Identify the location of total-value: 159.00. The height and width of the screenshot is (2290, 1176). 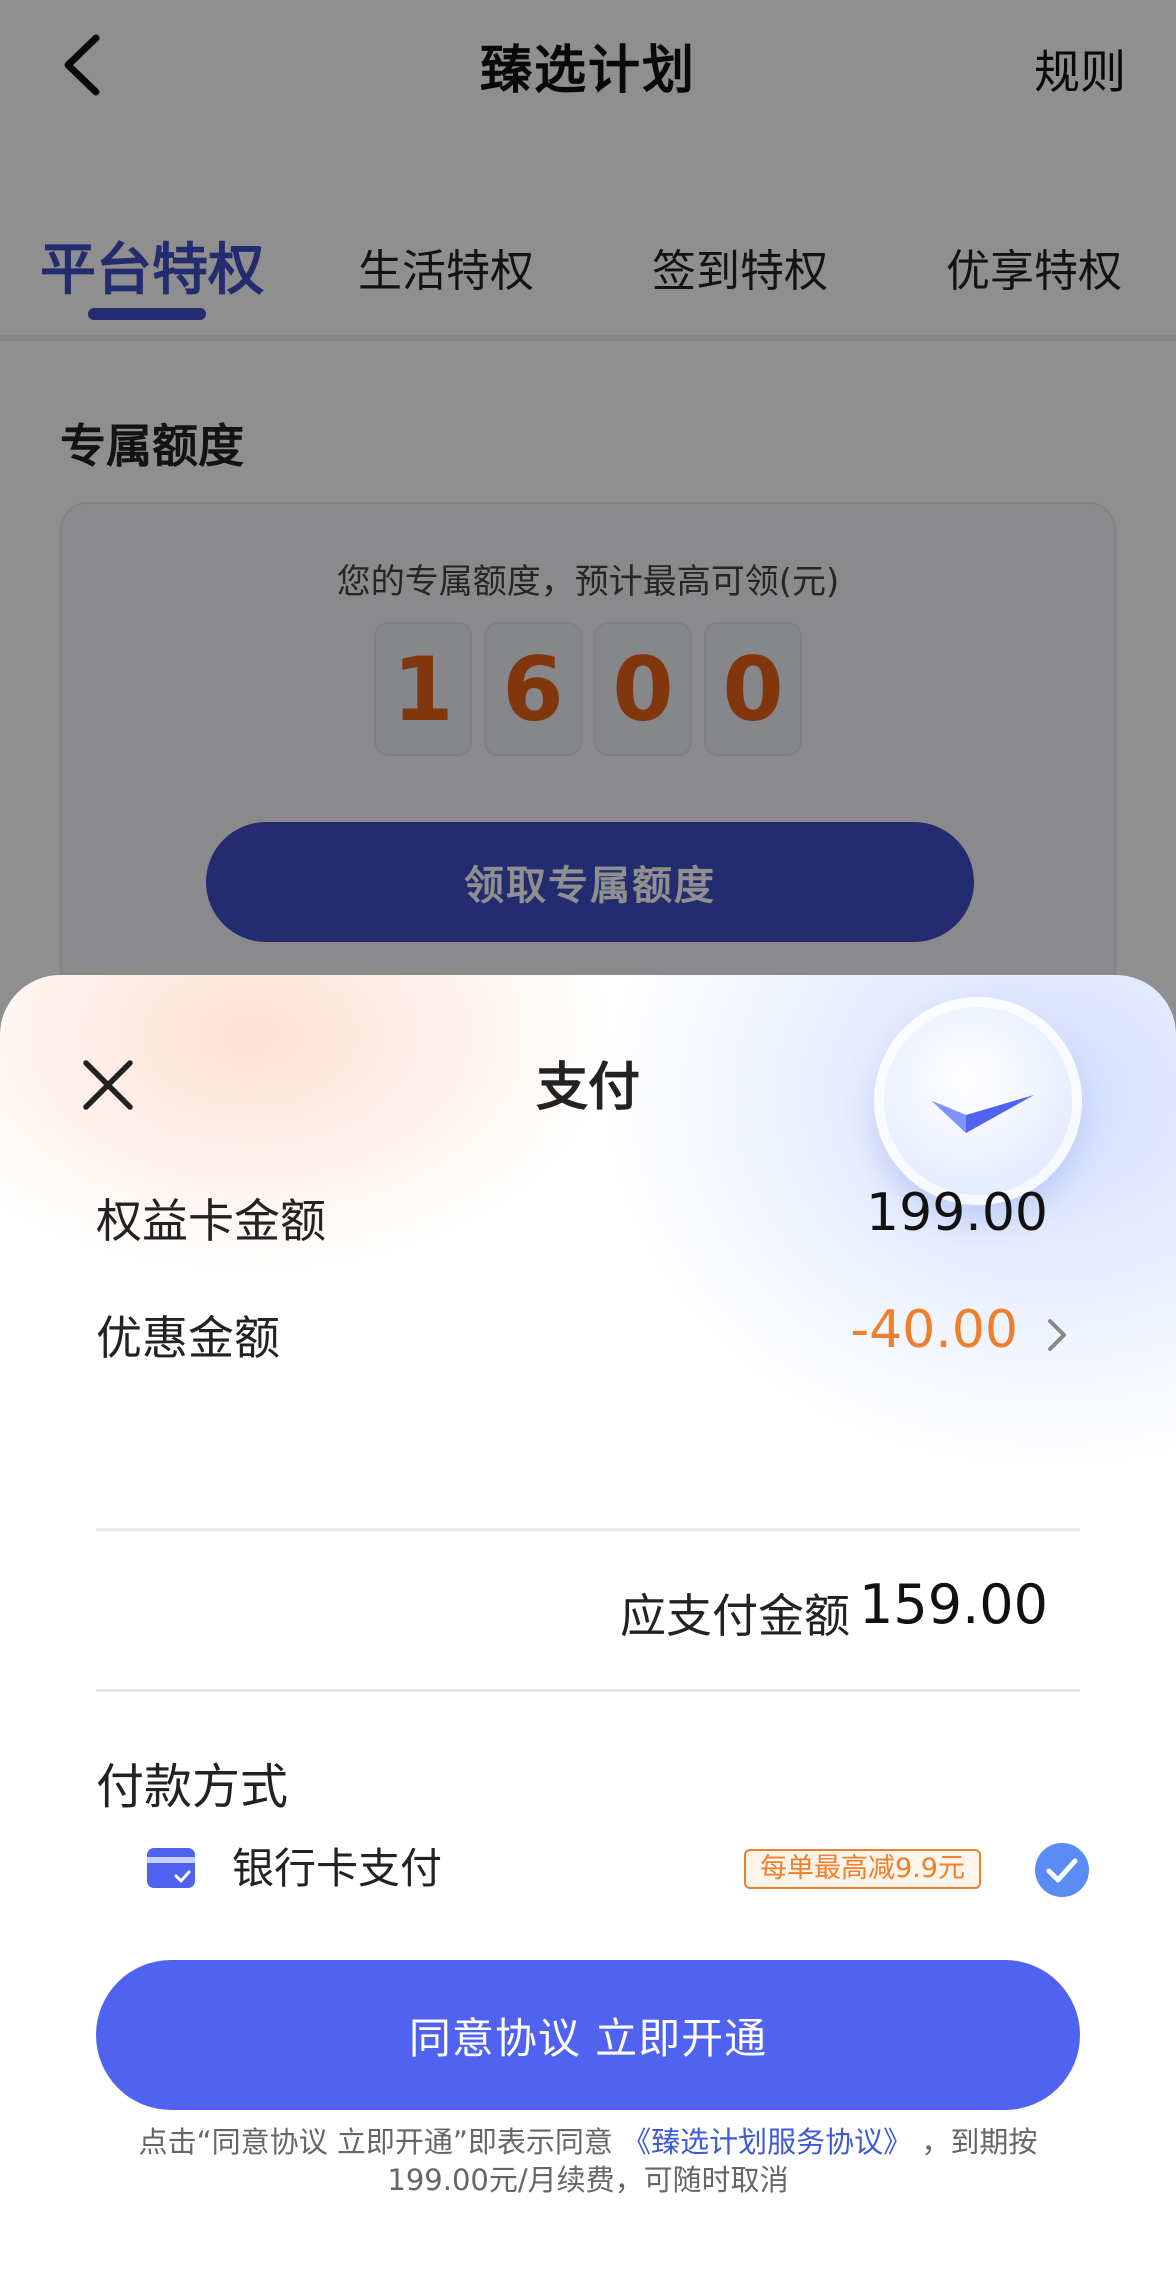
(953, 1604).